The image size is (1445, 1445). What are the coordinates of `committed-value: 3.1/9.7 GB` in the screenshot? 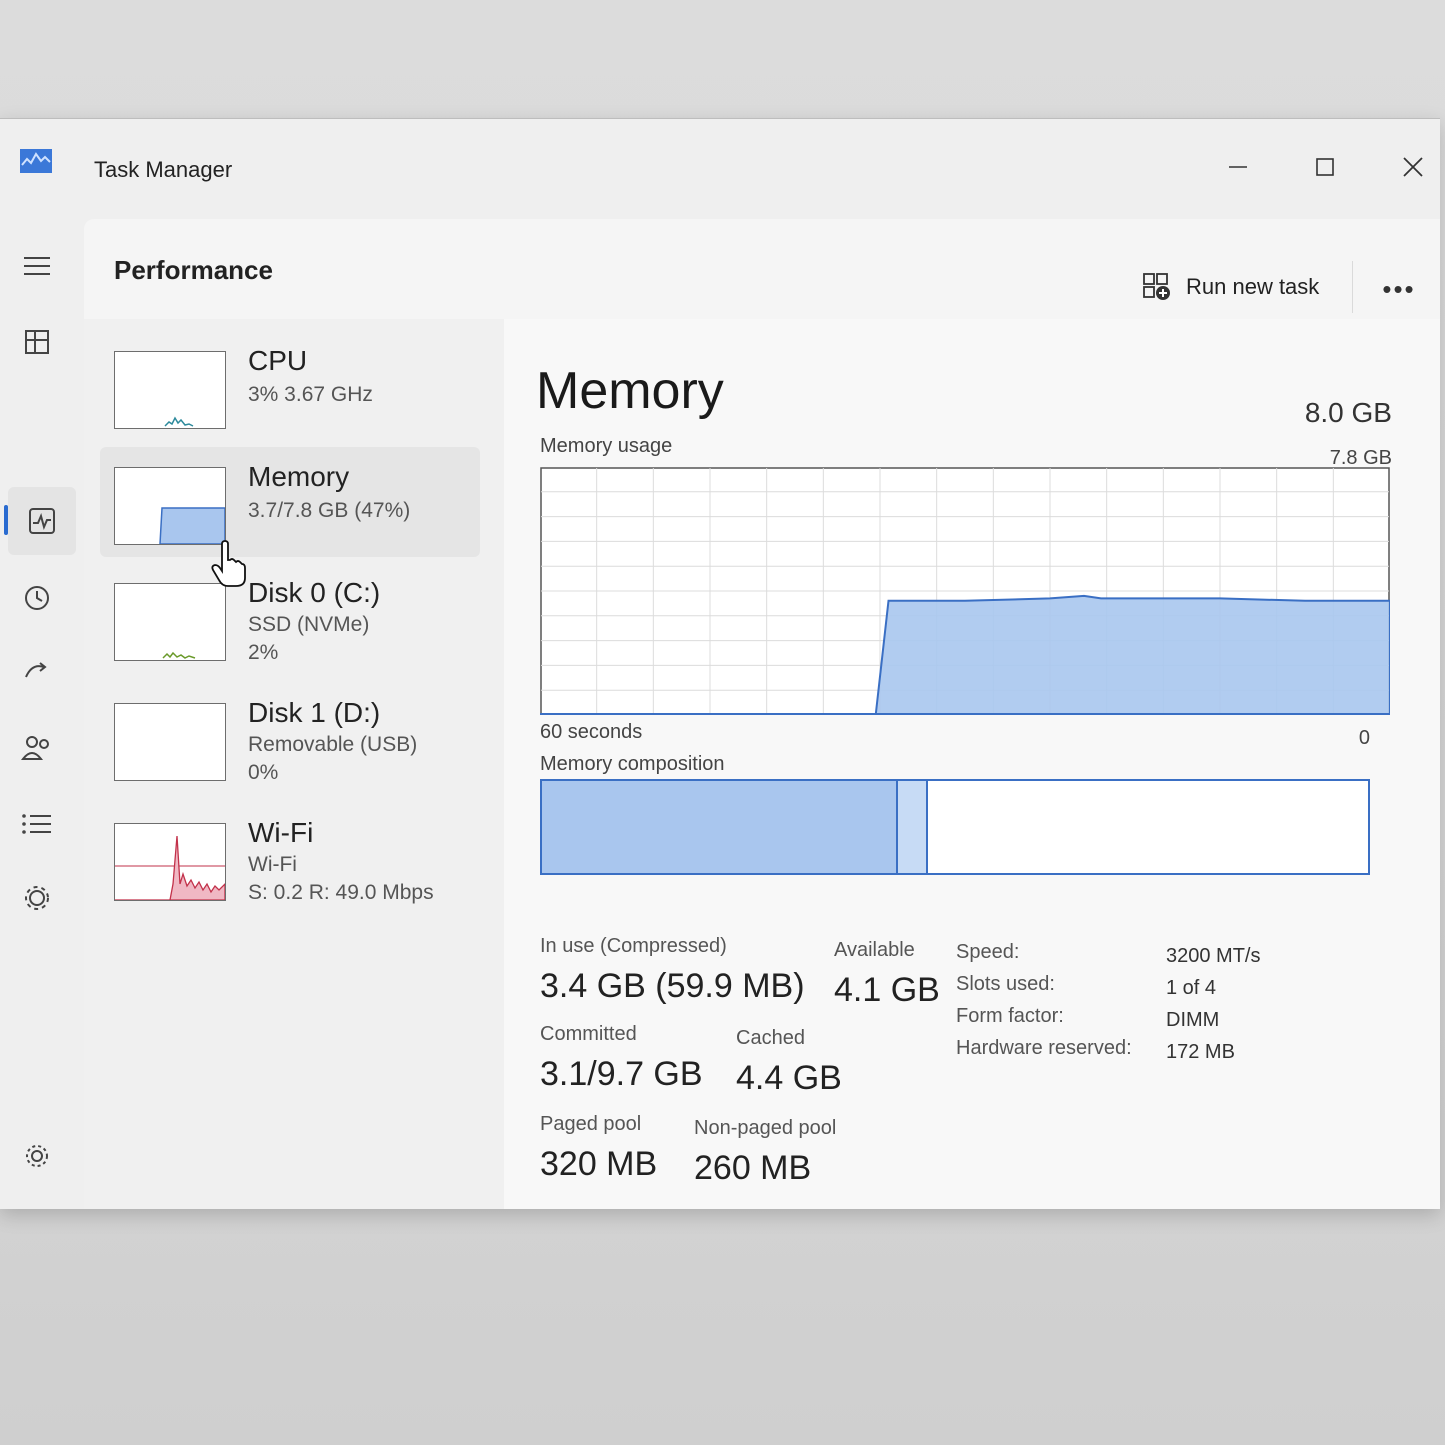 It's located at (621, 1074).